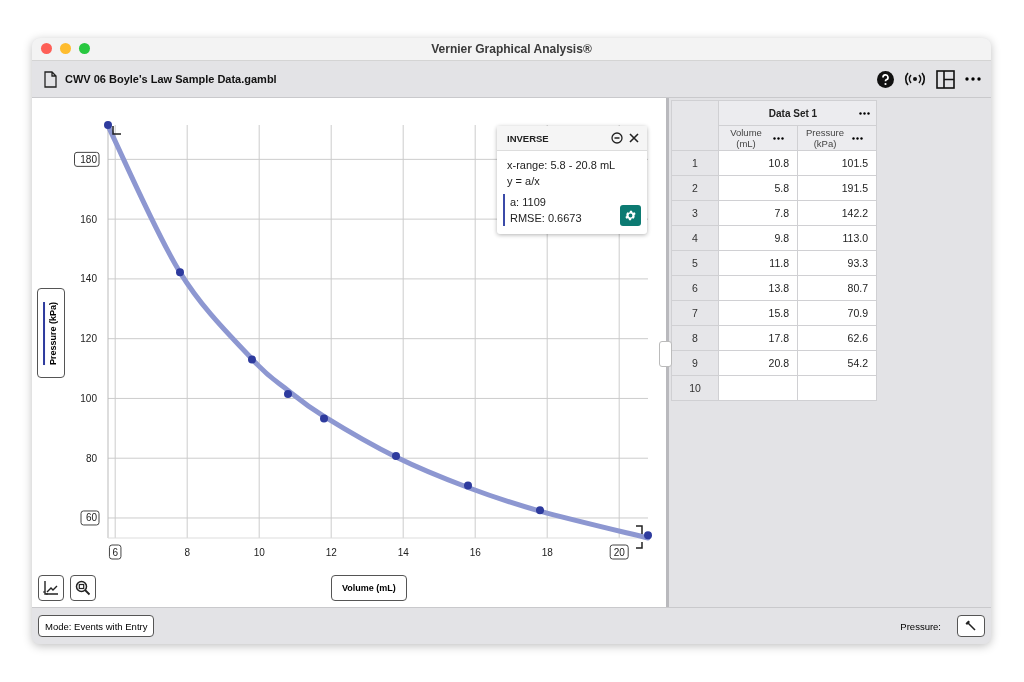 This screenshot has height=682, width=1024. I want to click on resize-handle, so click(665, 354).